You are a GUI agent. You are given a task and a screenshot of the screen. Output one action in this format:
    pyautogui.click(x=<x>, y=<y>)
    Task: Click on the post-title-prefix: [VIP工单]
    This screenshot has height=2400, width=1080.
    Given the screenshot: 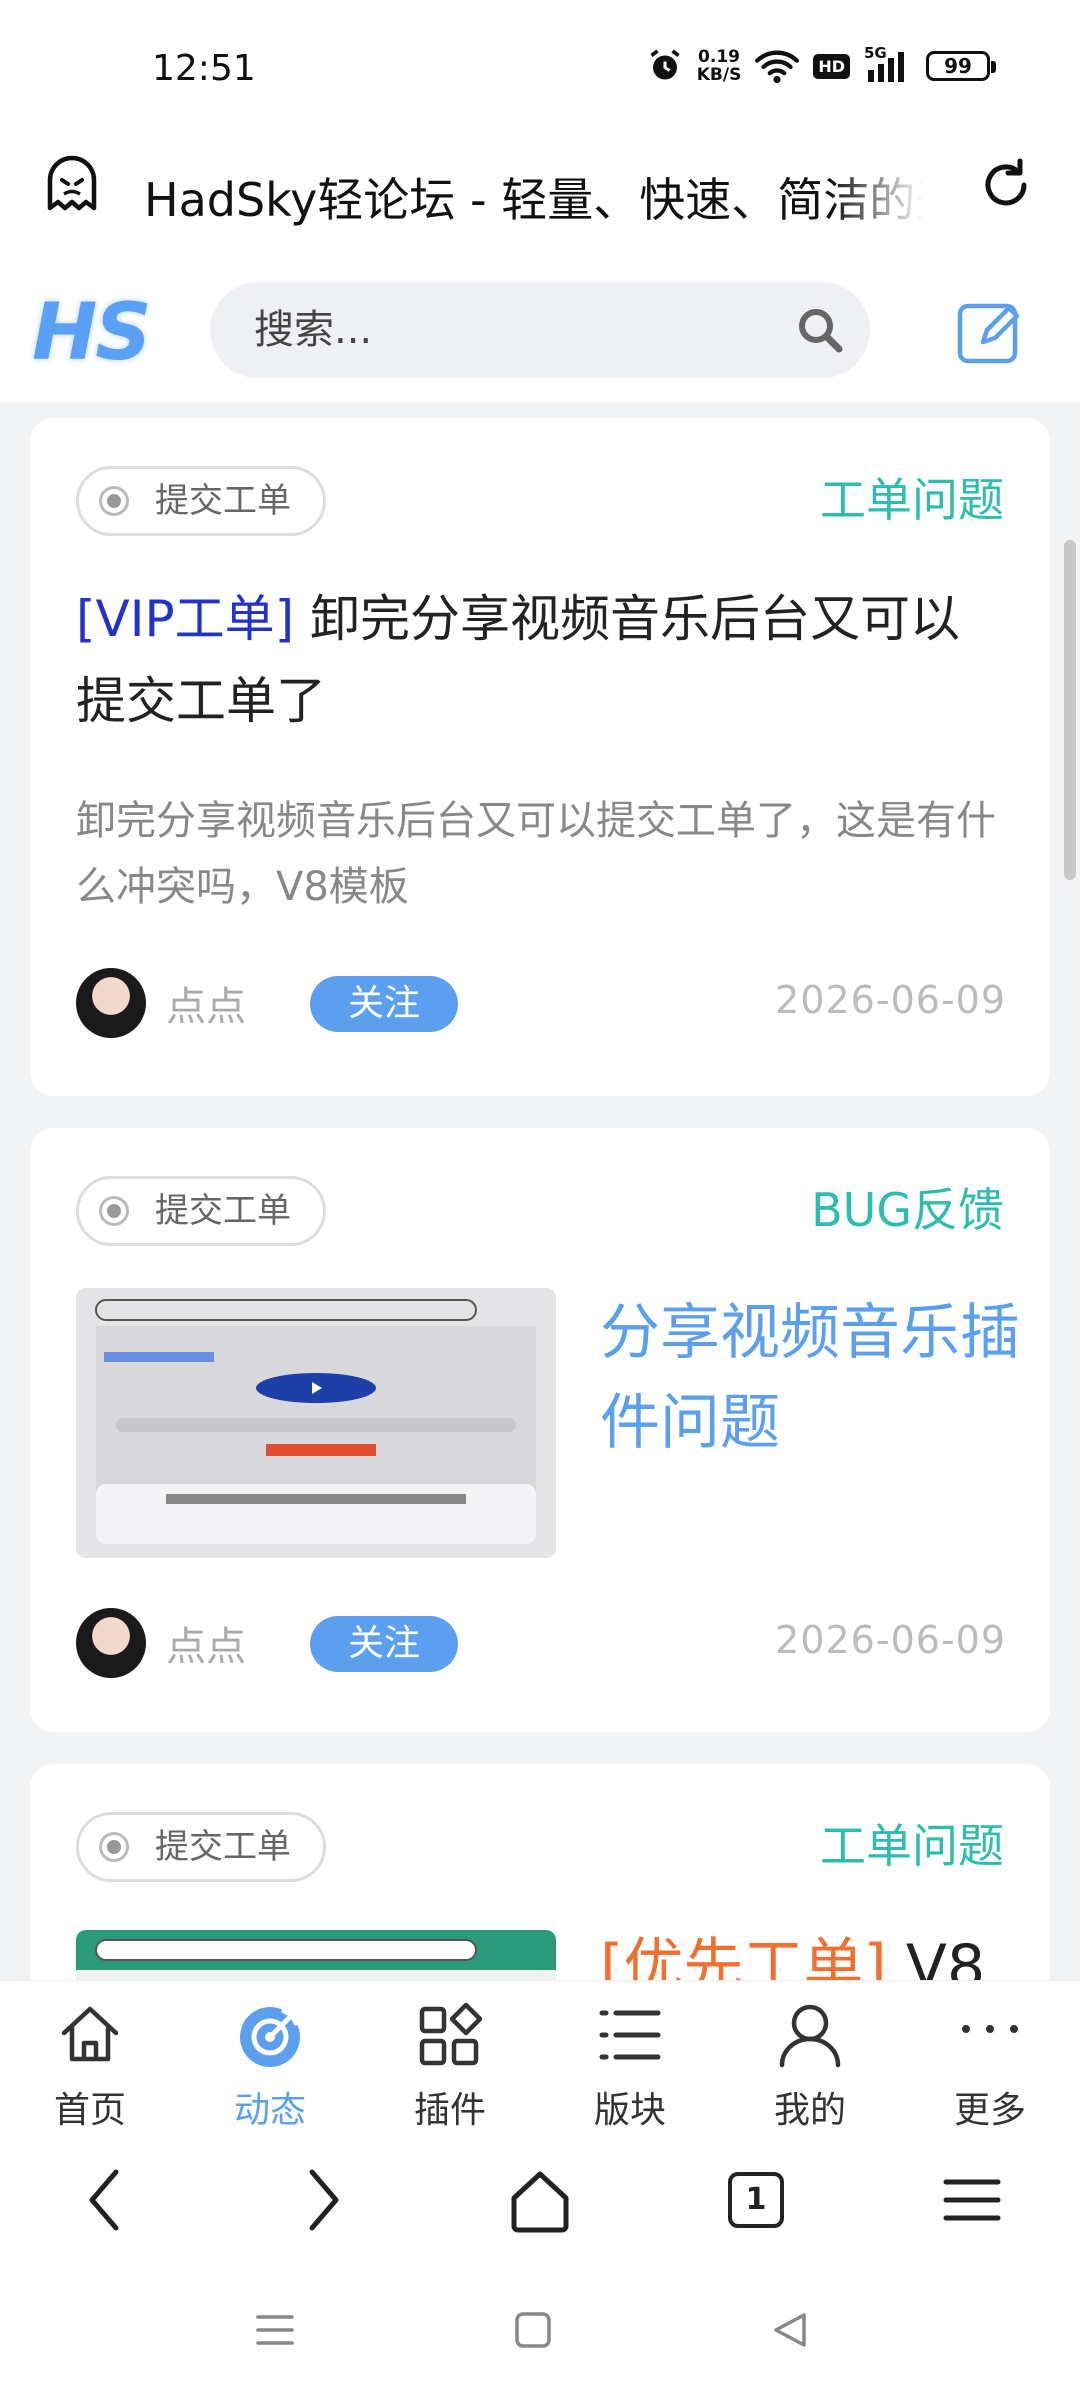 What is the action you would take?
    pyautogui.click(x=185, y=619)
    